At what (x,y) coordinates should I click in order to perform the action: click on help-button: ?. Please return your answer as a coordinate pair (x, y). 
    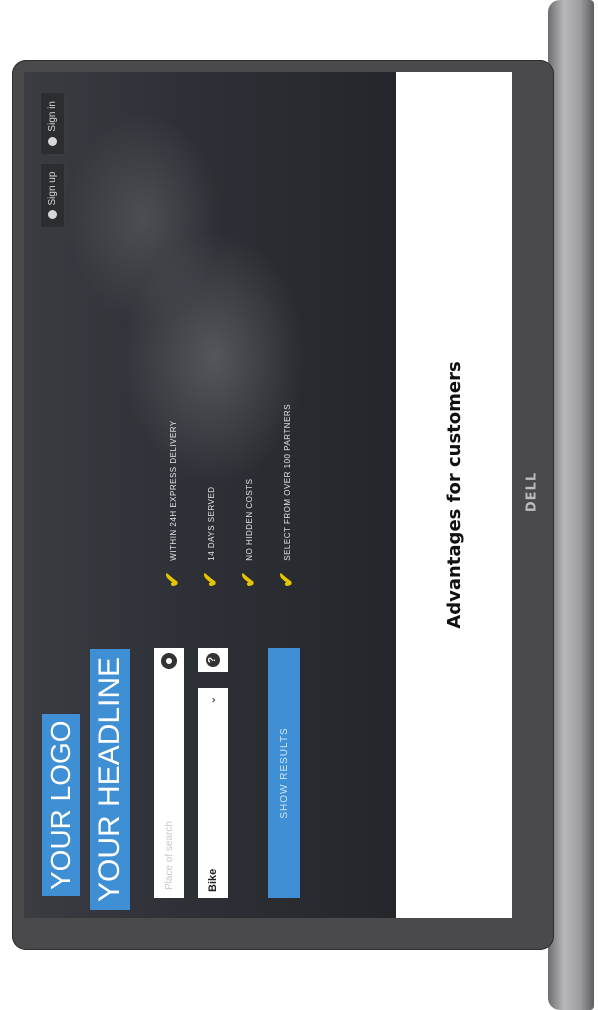
    Looking at the image, I should click on (213, 660).